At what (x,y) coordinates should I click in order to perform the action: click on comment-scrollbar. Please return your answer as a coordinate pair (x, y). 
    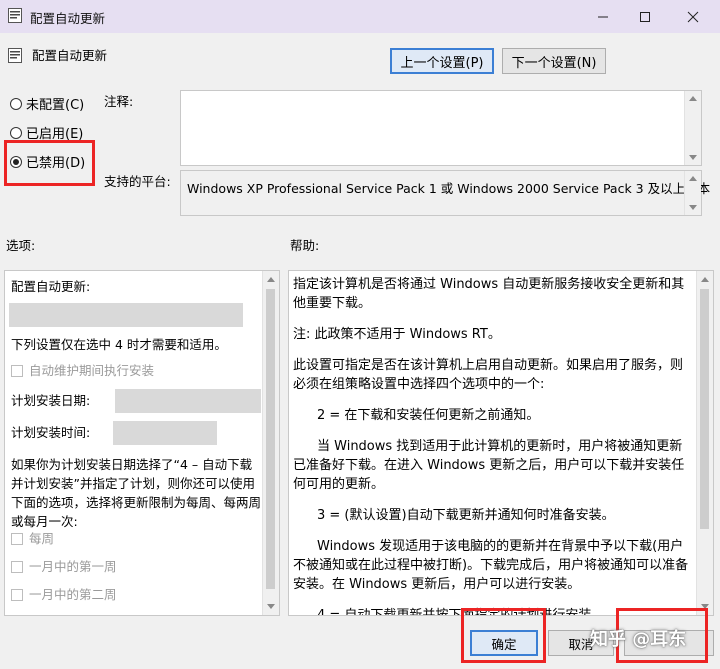
    Looking at the image, I should click on (692, 128).